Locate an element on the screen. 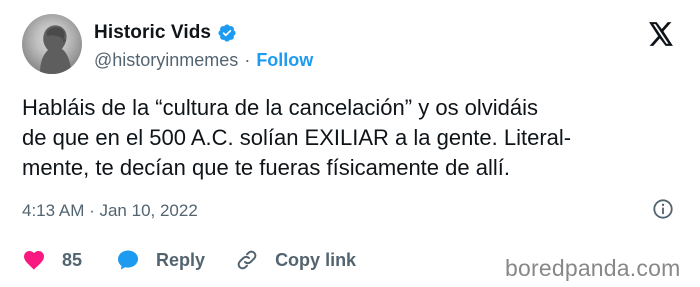  x-logo-icon is located at coordinates (661, 34).